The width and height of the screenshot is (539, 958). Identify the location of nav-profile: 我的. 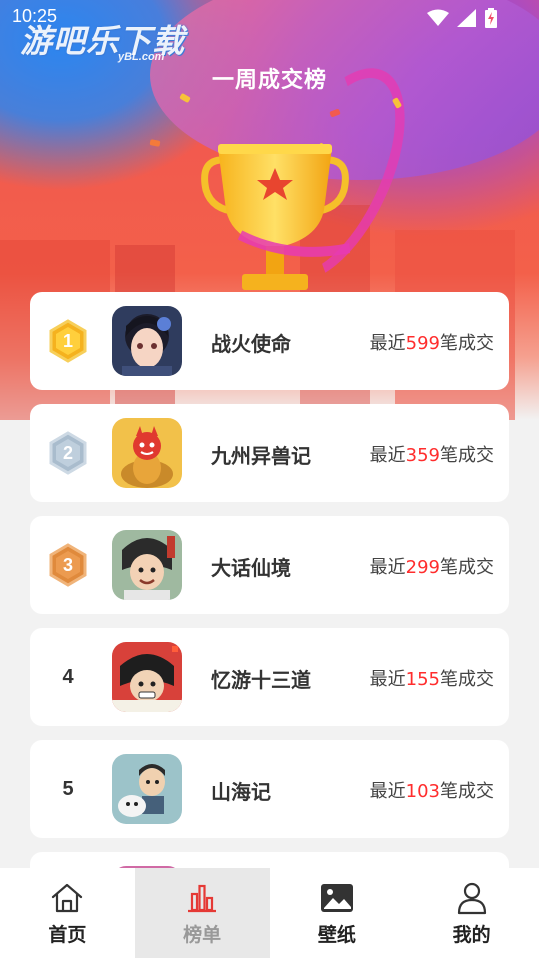
(471, 913).